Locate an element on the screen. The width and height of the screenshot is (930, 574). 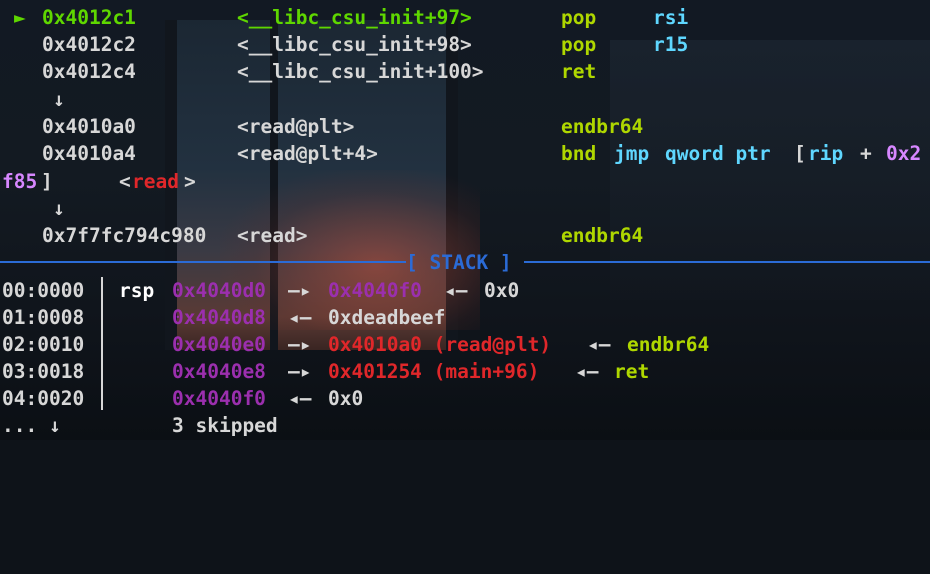
stack-row: 00:0000 rsp 0x4040d0 —▸ 0x4040f0 ◂— 0x0 is located at coordinates (259, 290).